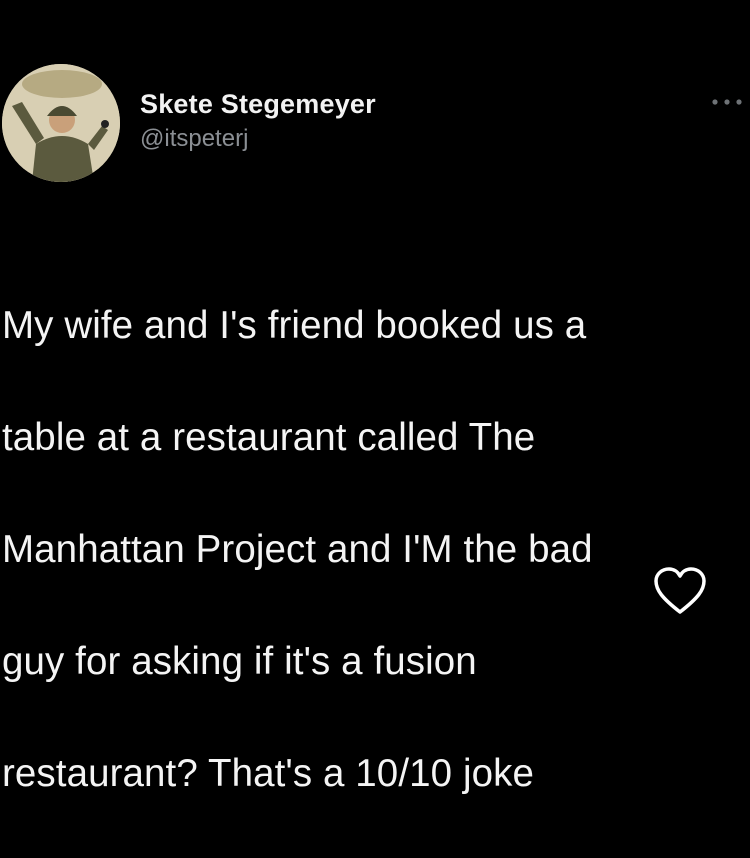 The width and height of the screenshot is (750, 858). Describe the element at coordinates (294, 325) in the screenshot. I see `tweet-text-line: My wife and I's friend booked us a` at that location.